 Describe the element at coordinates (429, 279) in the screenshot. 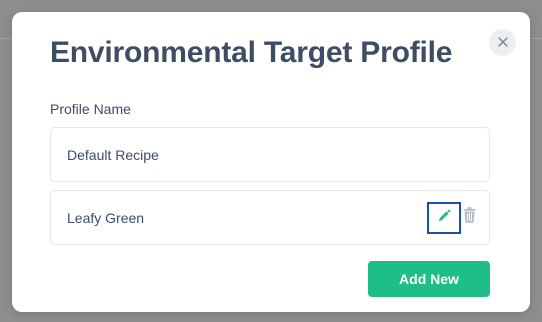

I see `add-new-button: Add New` at that location.